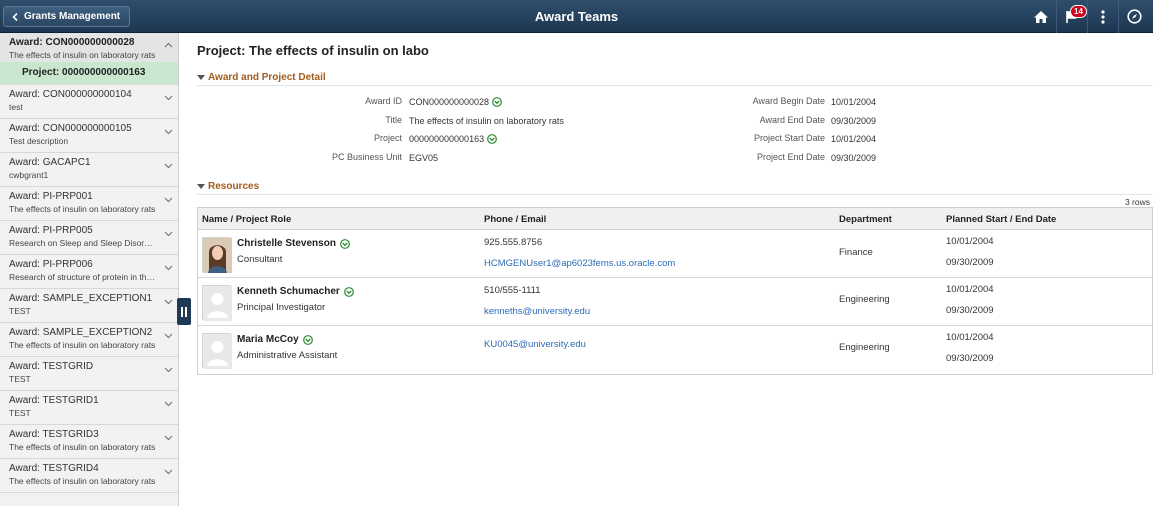 This screenshot has height=506, width=1153. Describe the element at coordinates (789, 138) in the screenshot. I see `field-label: Project Start Date` at that location.